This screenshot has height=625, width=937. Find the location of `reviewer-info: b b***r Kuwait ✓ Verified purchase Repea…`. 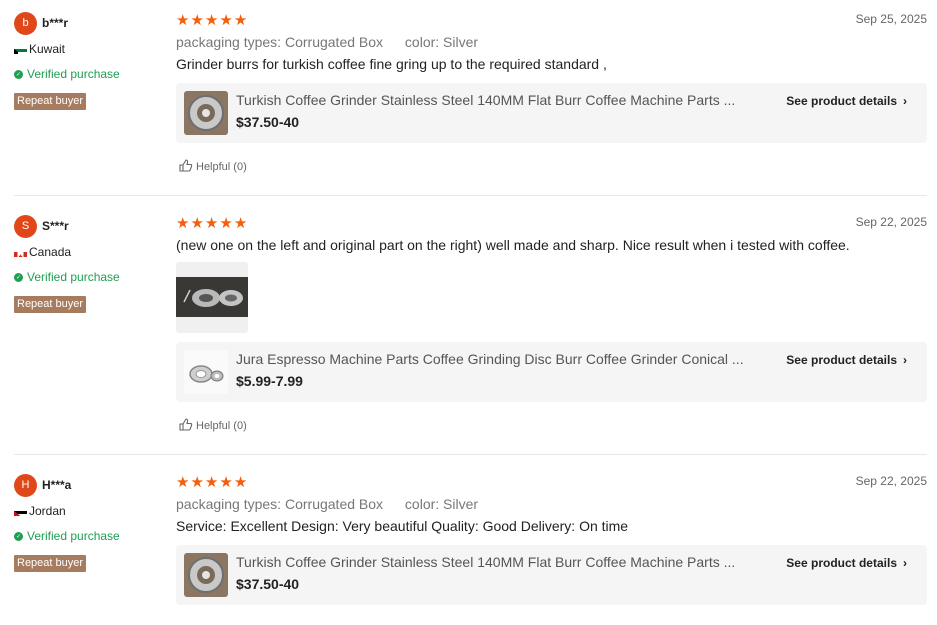

reviewer-info: b b***r Kuwait ✓ Verified purchase Repea… is located at coordinates (89, 60).